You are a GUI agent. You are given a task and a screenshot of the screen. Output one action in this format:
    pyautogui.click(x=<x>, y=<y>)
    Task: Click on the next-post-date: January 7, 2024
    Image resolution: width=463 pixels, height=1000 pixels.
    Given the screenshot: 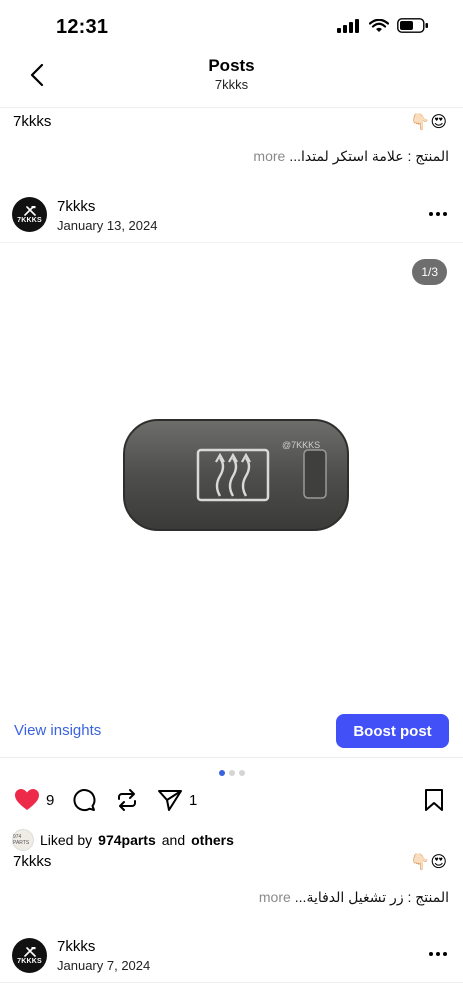 What is the action you would take?
    pyautogui.click(x=104, y=965)
    